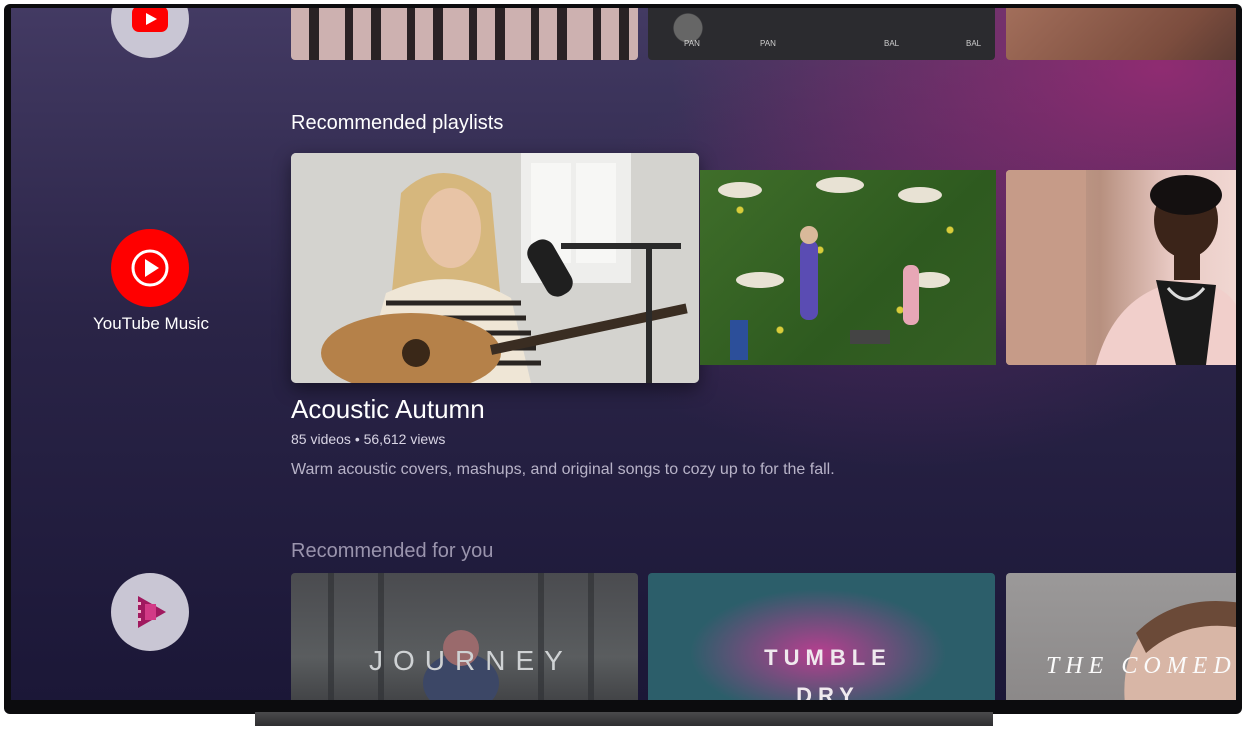  Describe the element at coordinates (461, 636) in the screenshot. I see `journey-poster-art` at that location.